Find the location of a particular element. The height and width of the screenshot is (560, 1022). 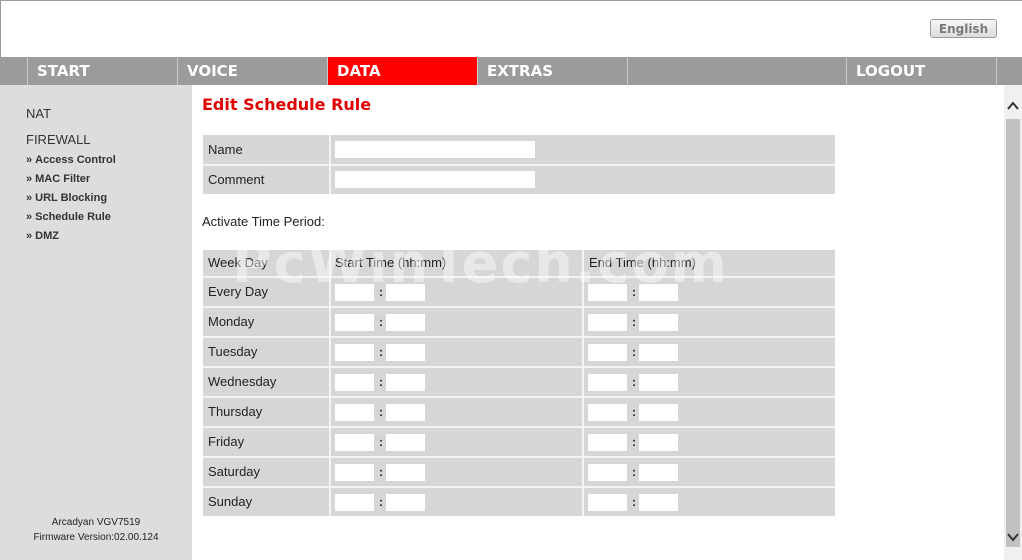

sidebar-section-nat: NAT is located at coordinates (38, 113).